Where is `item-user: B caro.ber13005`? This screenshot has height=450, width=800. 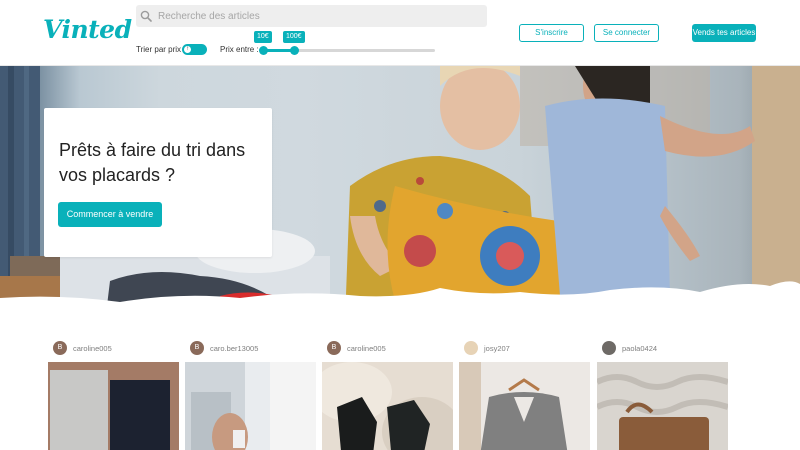
item-user: B caro.ber13005 is located at coordinates (224, 348).